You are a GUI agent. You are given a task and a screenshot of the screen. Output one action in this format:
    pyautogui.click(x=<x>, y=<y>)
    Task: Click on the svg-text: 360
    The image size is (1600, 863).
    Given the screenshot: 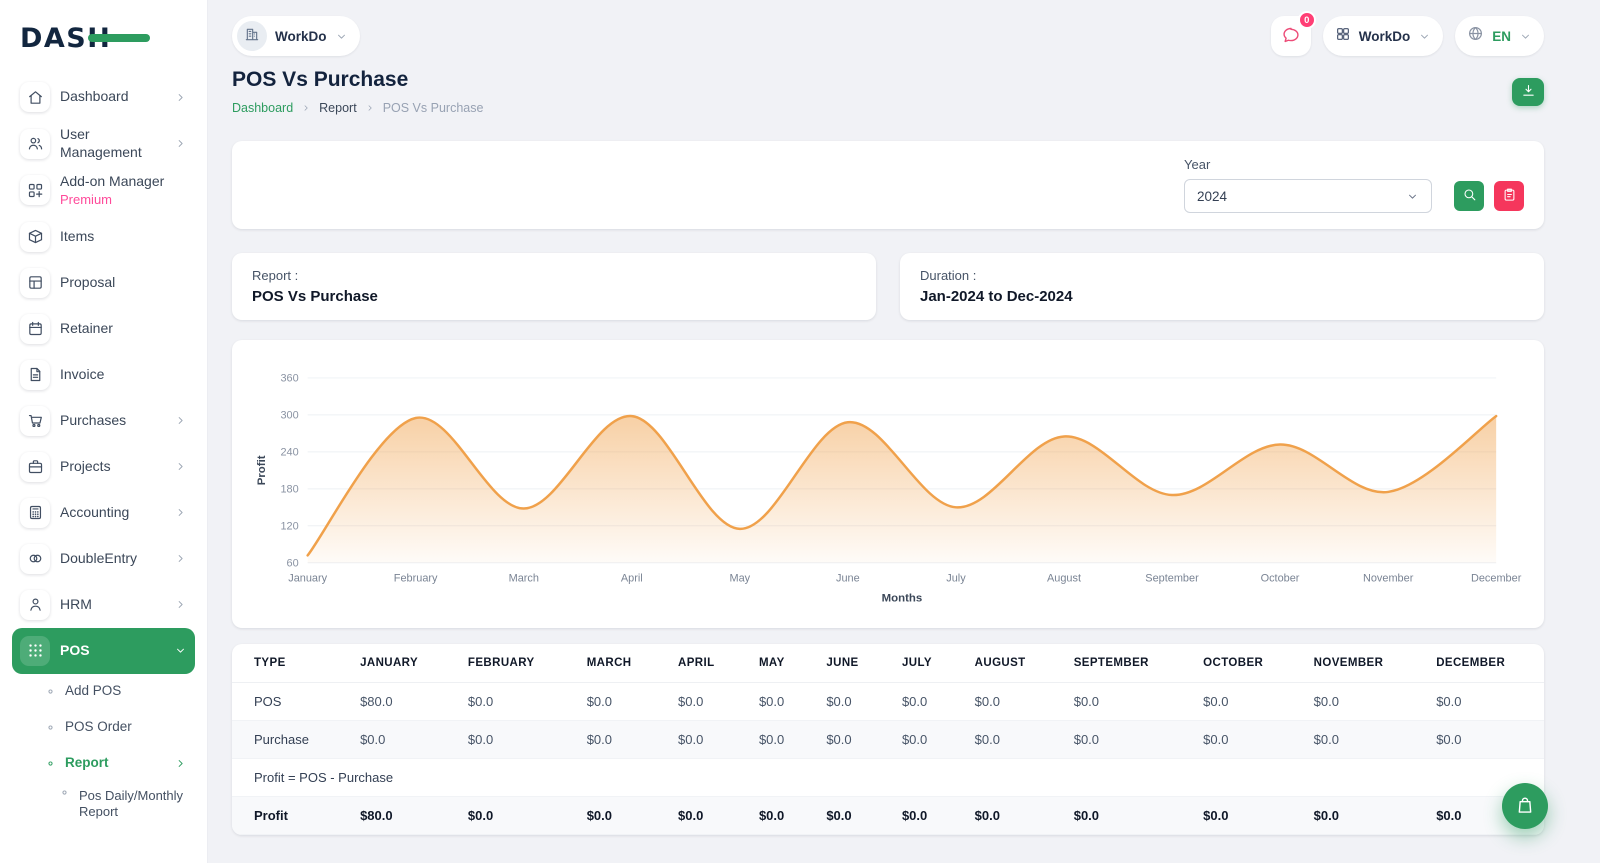 What is the action you would take?
    pyautogui.click(x=289, y=378)
    